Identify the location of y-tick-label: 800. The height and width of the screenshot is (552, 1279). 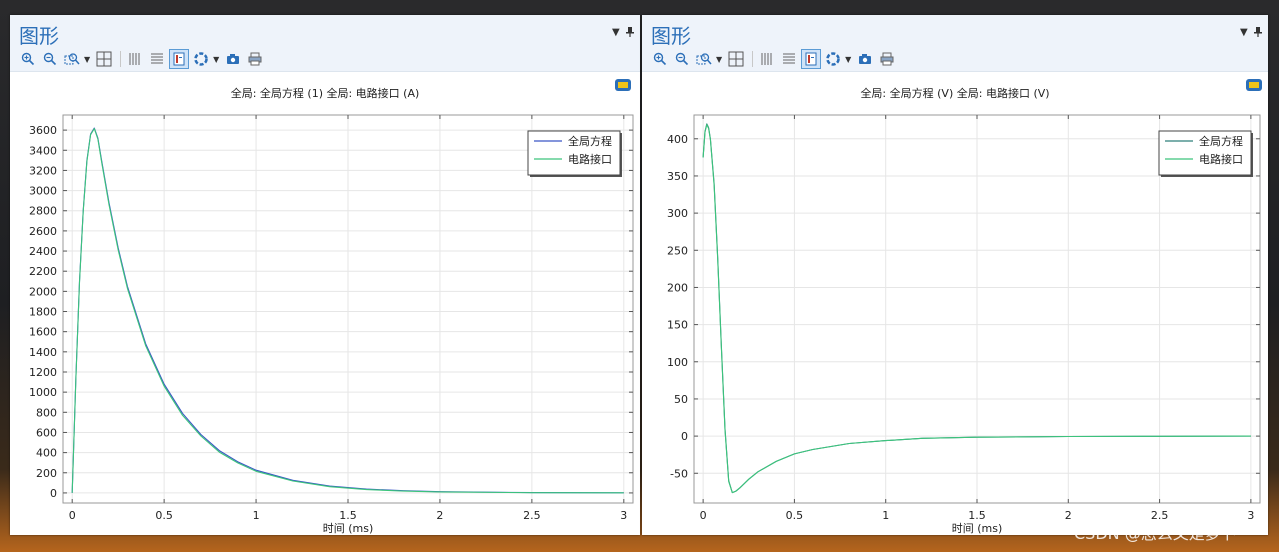
(46, 412).